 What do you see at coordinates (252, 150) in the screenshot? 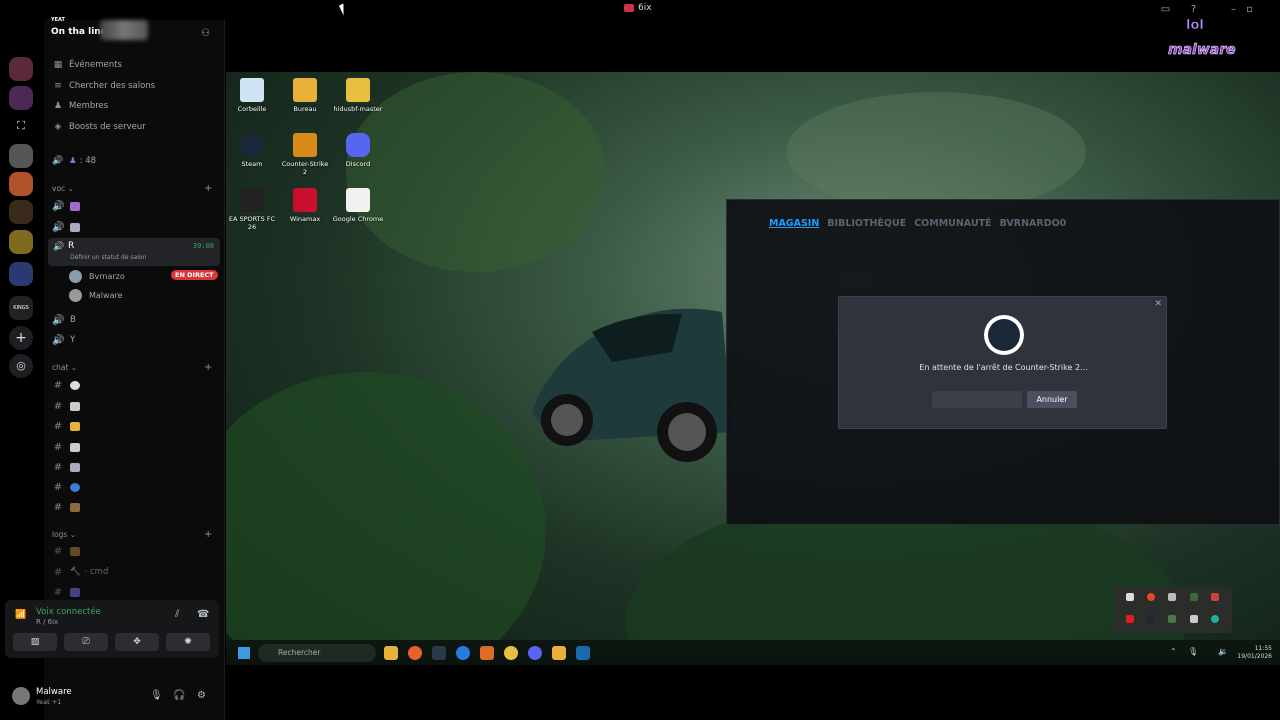
I see `desktop-icon-steam: Steam` at bounding box center [252, 150].